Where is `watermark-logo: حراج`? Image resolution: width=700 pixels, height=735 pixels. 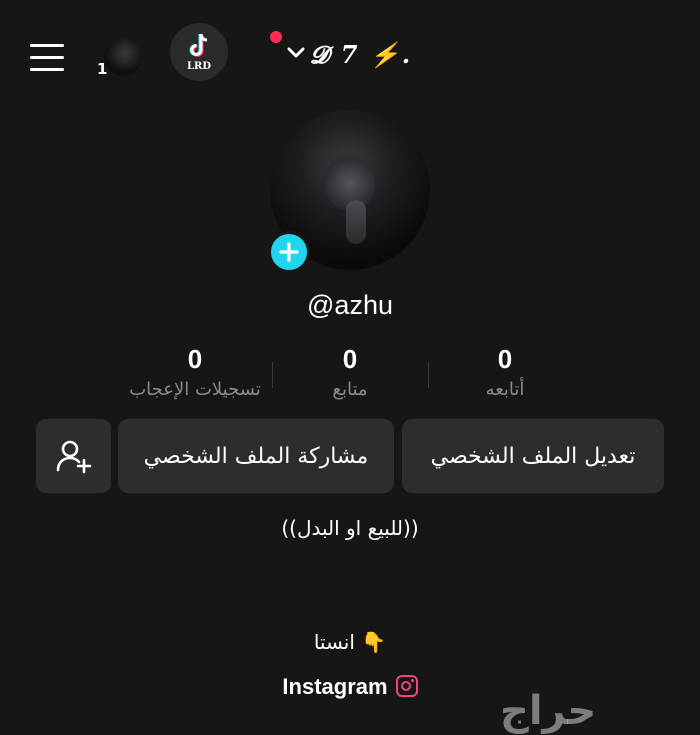
watermark-logo: حراج is located at coordinates (548, 711).